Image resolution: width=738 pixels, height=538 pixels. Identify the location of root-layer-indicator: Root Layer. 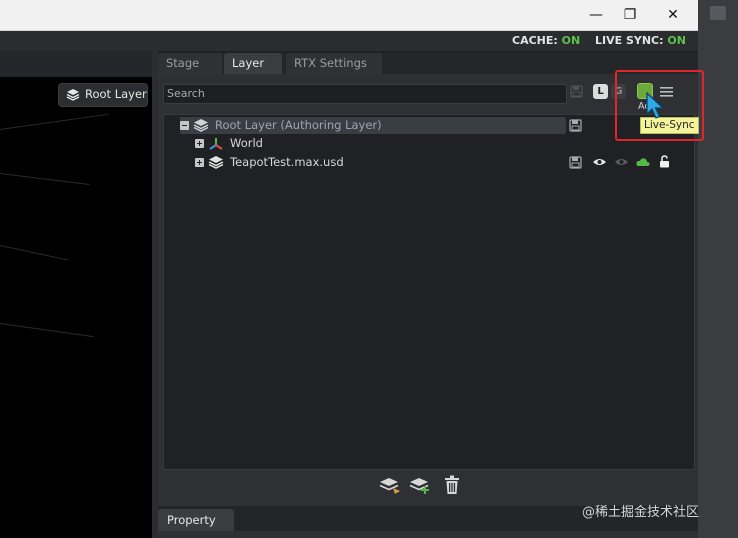
(103, 95).